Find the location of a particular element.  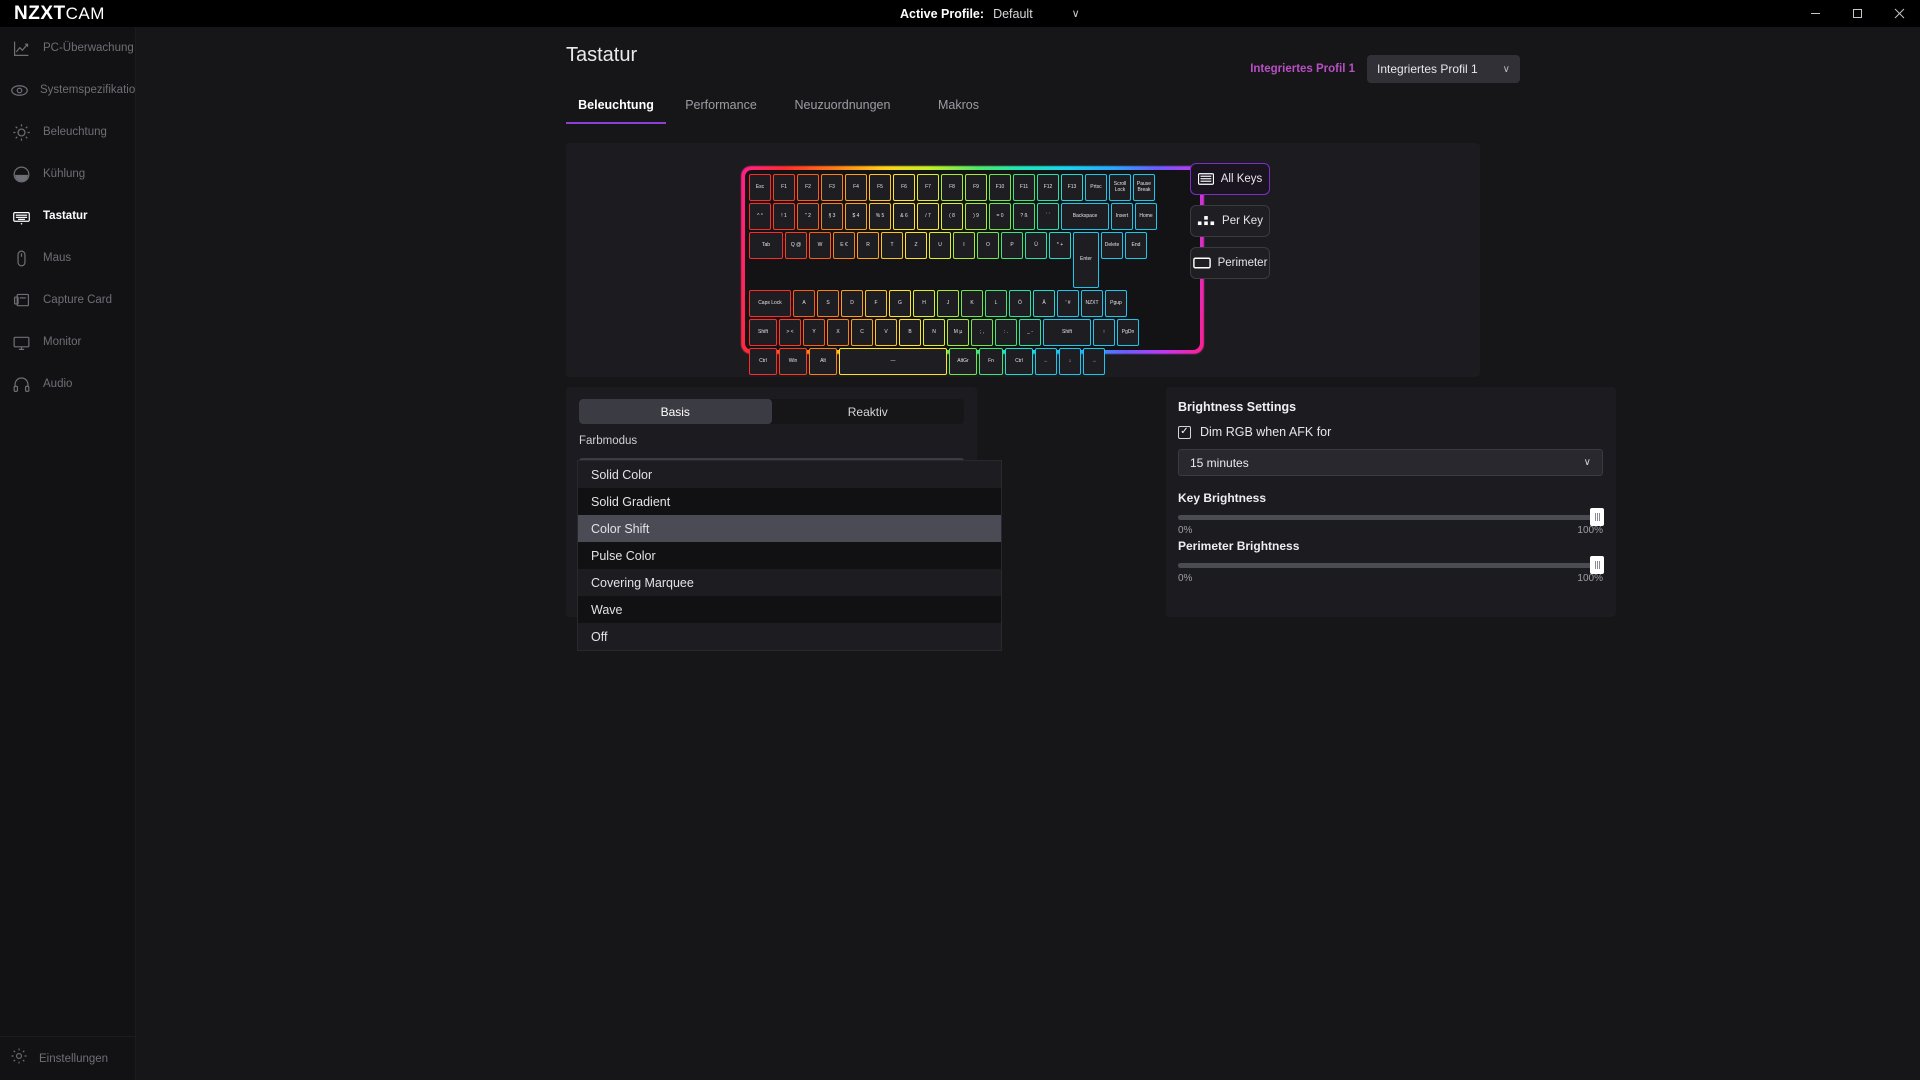

keyboard-key: Prtsc is located at coordinates (1096, 187).